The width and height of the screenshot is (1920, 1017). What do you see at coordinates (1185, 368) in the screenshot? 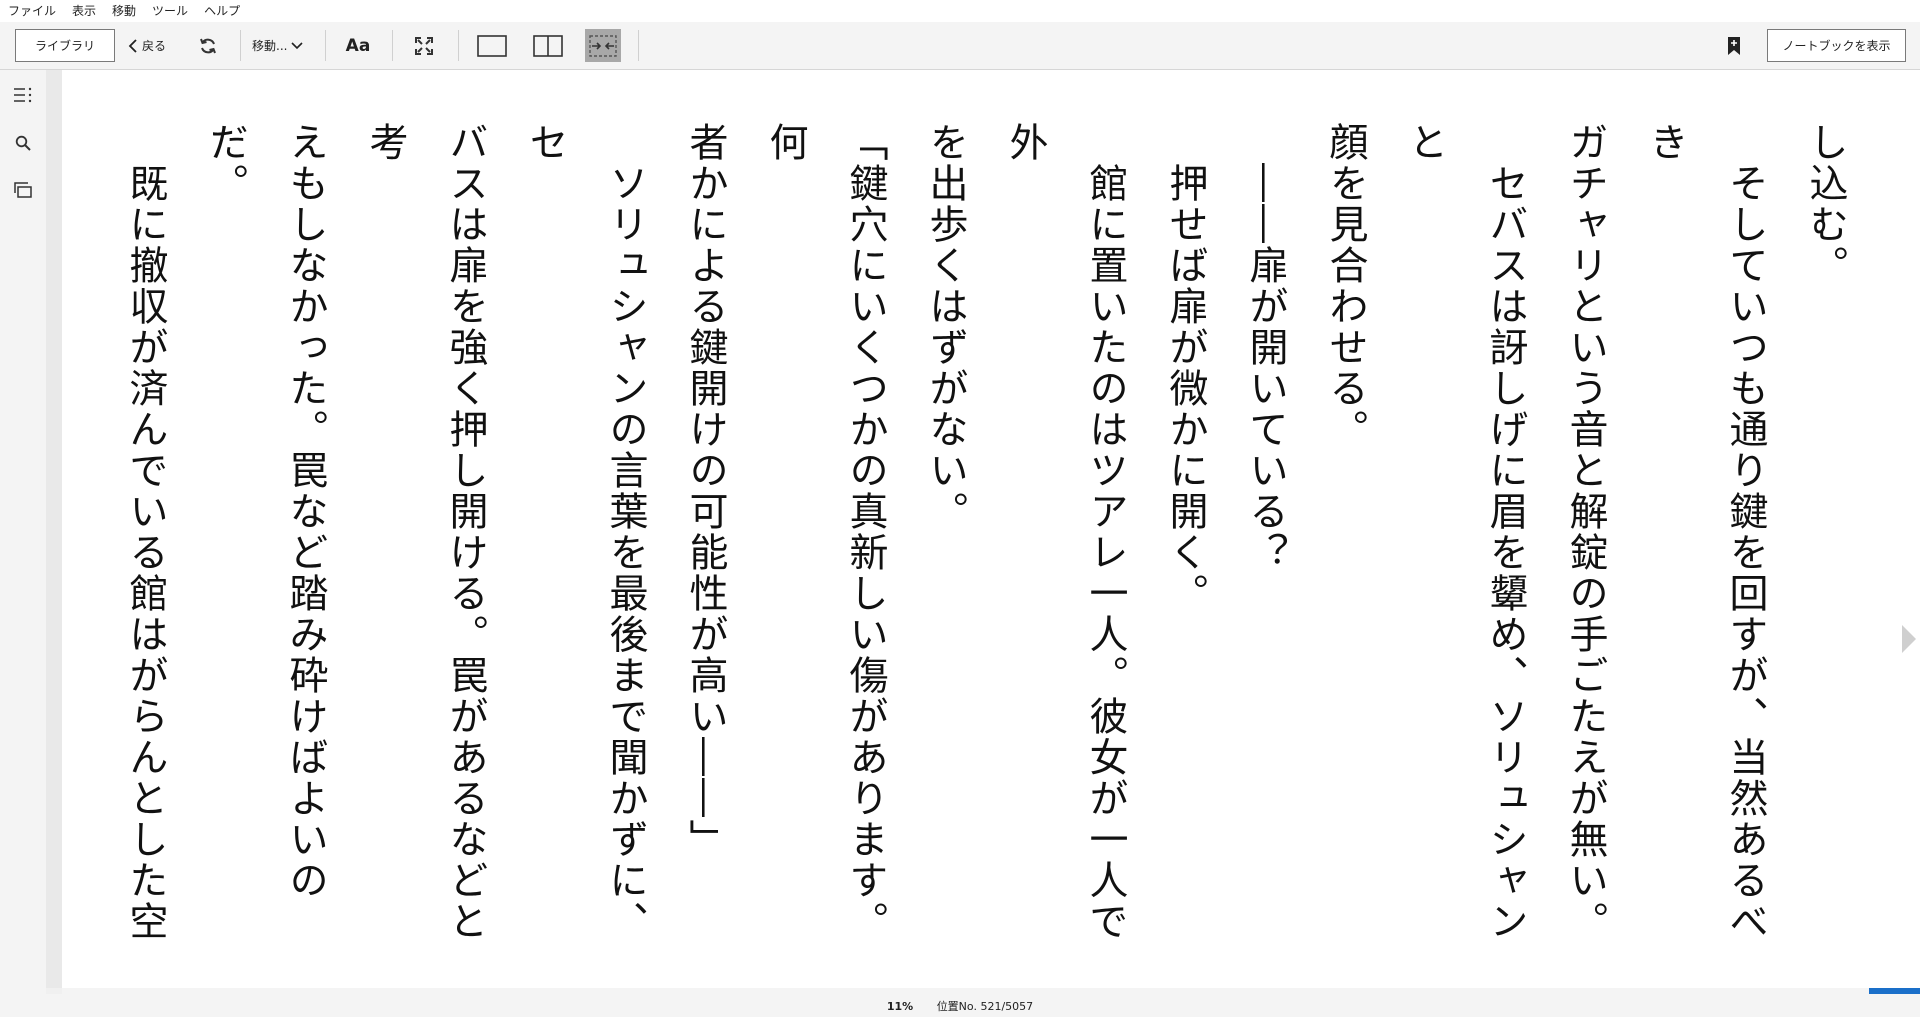
I see `text-line: 押せば扉が微かに開く。` at bounding box center [1185, 368].